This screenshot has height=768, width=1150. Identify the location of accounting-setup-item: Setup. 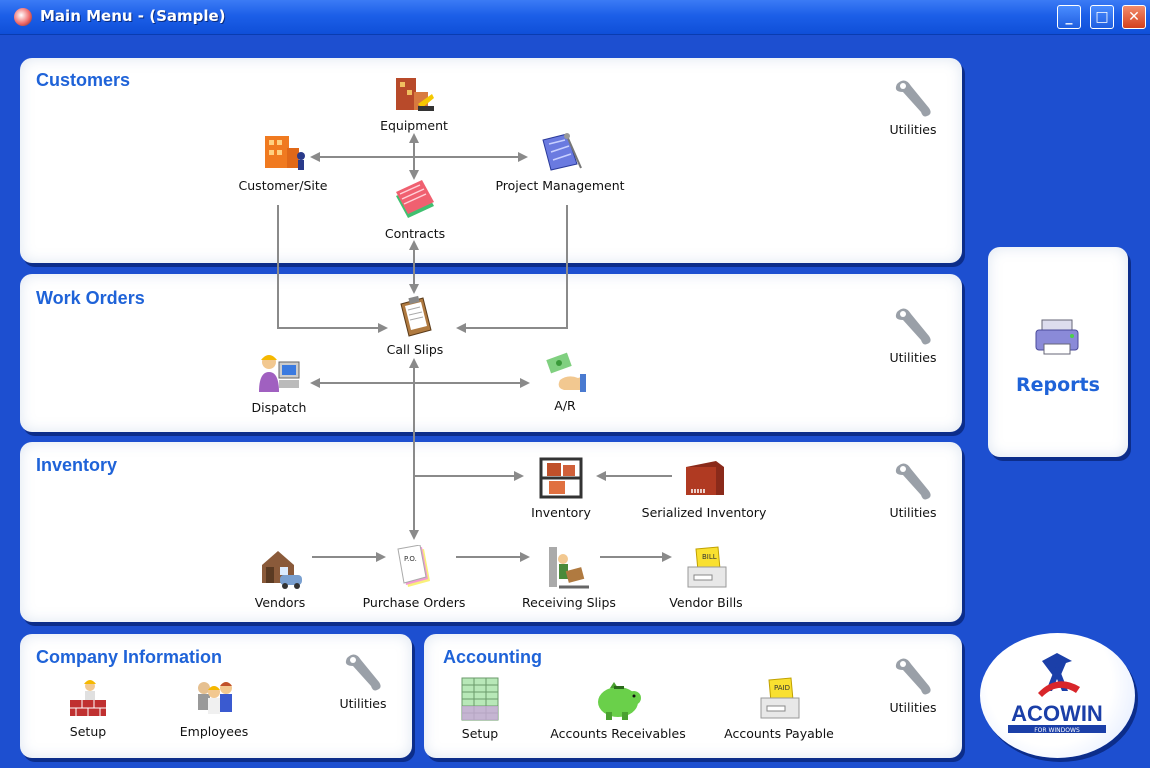
(480, 708).